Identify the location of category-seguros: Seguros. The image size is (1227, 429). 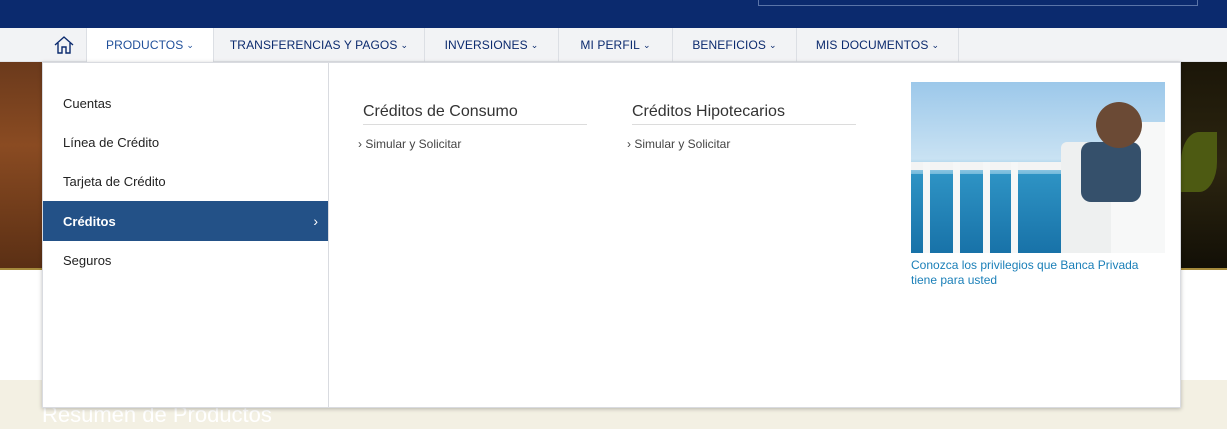
(185, 260).